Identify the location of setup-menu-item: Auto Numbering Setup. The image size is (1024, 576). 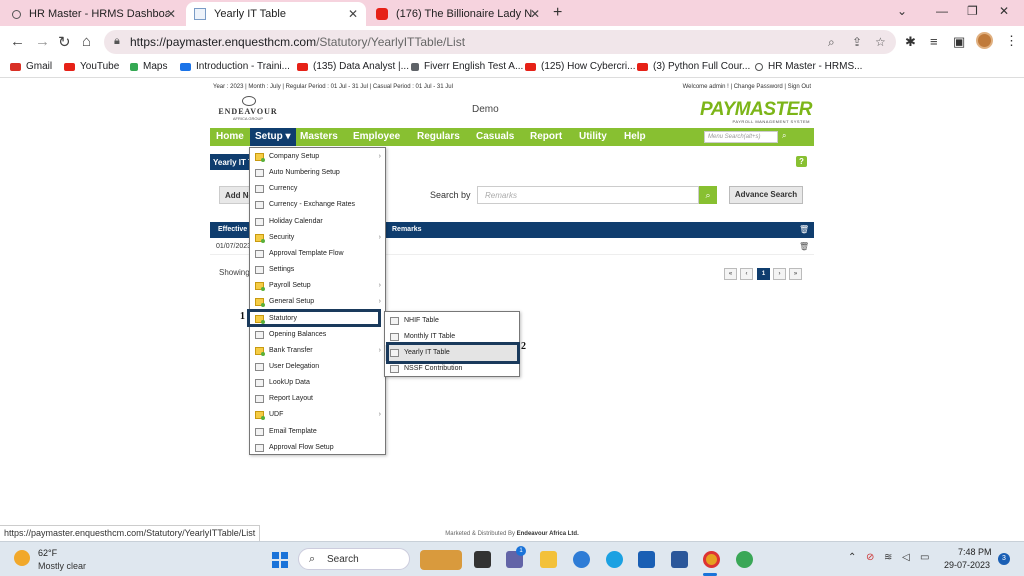
(317, 173).